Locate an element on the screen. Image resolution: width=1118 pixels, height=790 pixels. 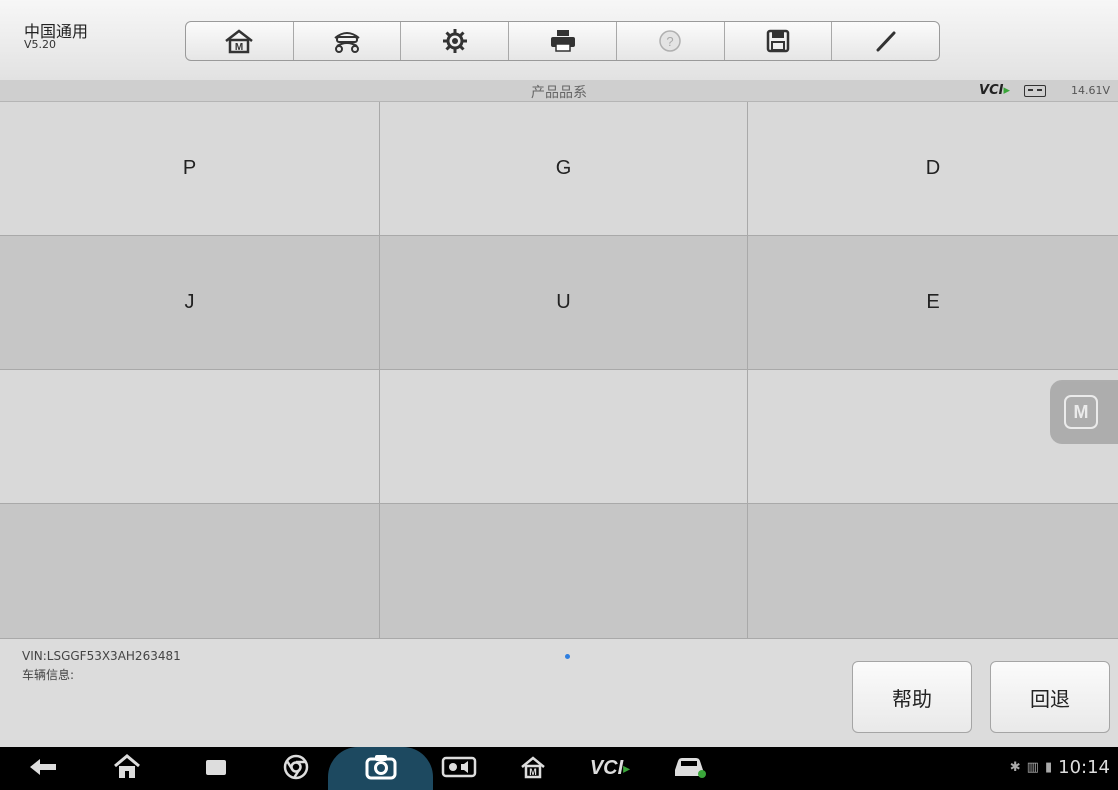
vehicle-info-label: 车辆信息: is located at coordinates (48, 675).